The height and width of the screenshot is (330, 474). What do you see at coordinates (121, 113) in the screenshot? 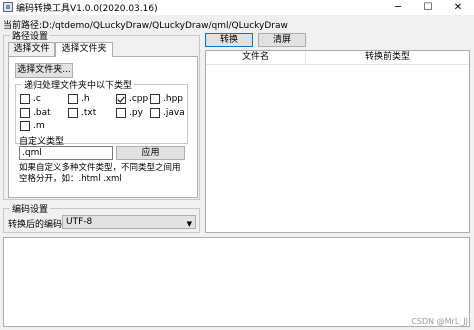
I see `checkbox-py-box` at bounding box center [121, 113].